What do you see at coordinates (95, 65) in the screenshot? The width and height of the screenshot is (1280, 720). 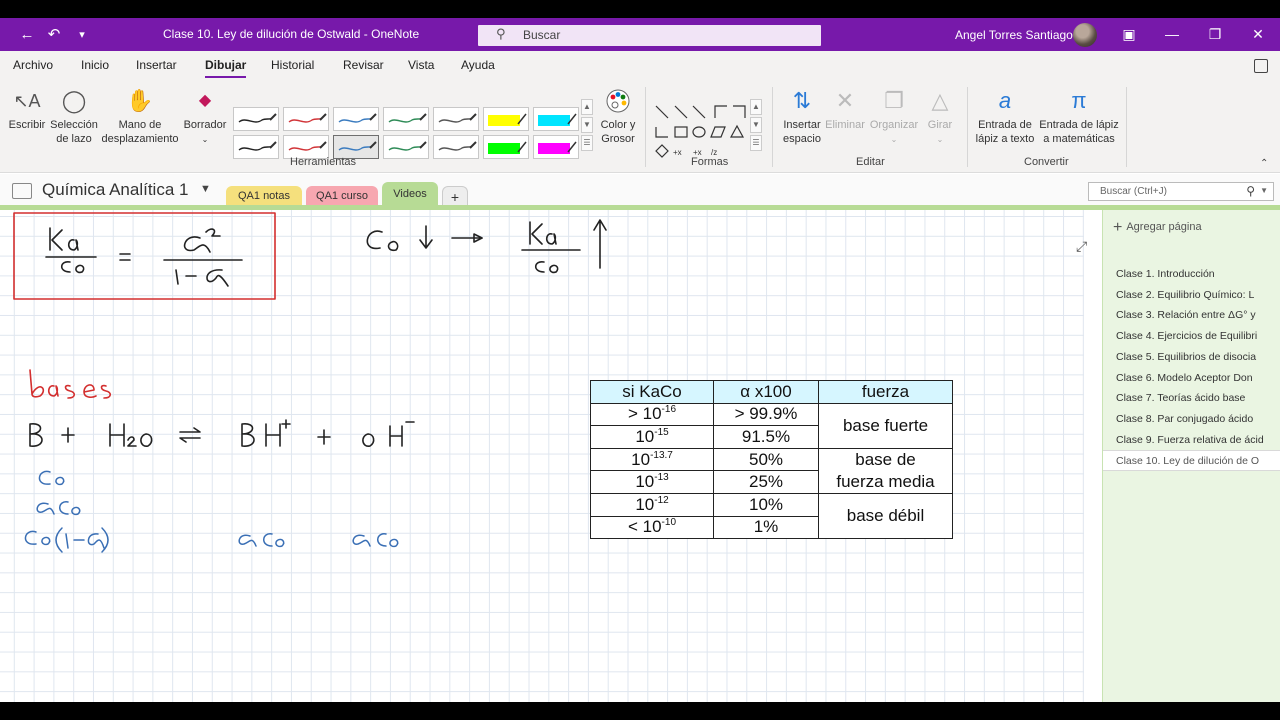 I see `tab-inicio: Inicio` at bounding box center [95, 65].